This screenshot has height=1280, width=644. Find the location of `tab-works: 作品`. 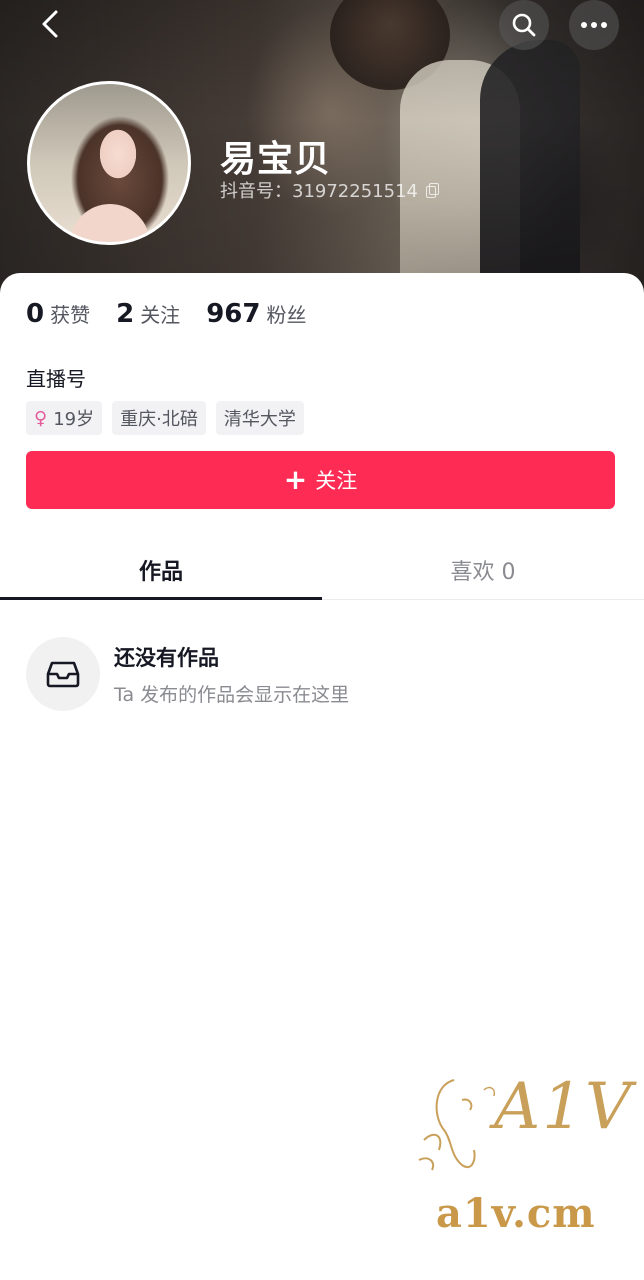

tab-works: 作品 is located at coordinates (161, 570).